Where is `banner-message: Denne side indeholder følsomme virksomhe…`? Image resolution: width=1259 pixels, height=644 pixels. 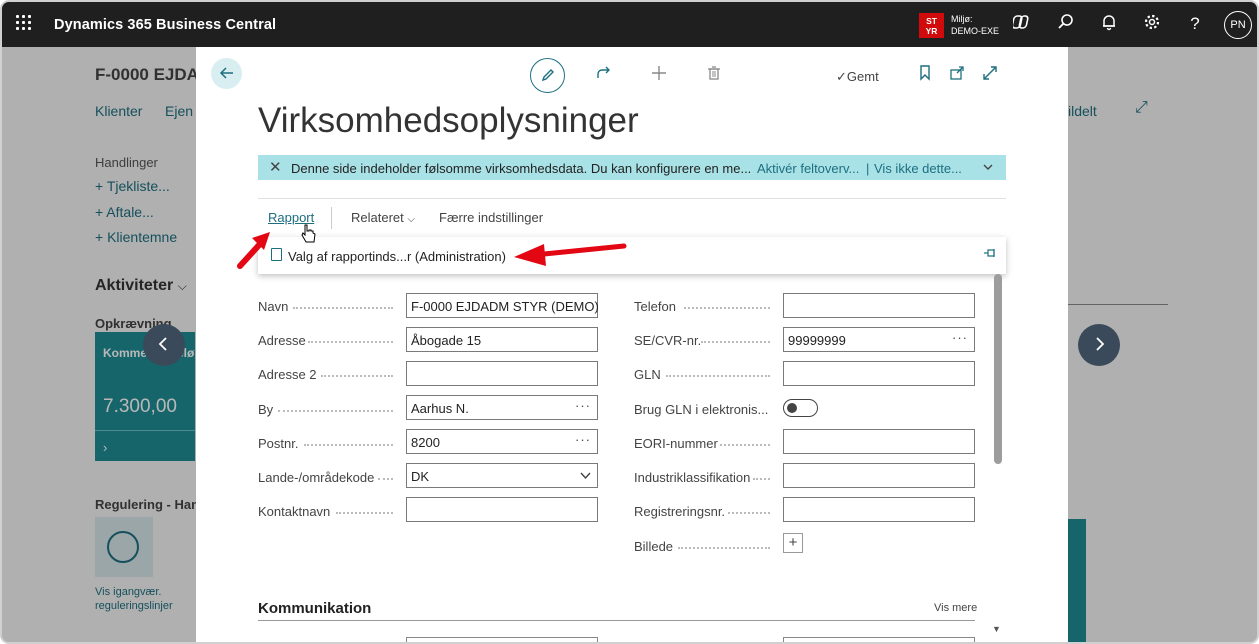 banner-message: Denne side indeholder følsomme virksomhe… is located at coordinates (521, 168).